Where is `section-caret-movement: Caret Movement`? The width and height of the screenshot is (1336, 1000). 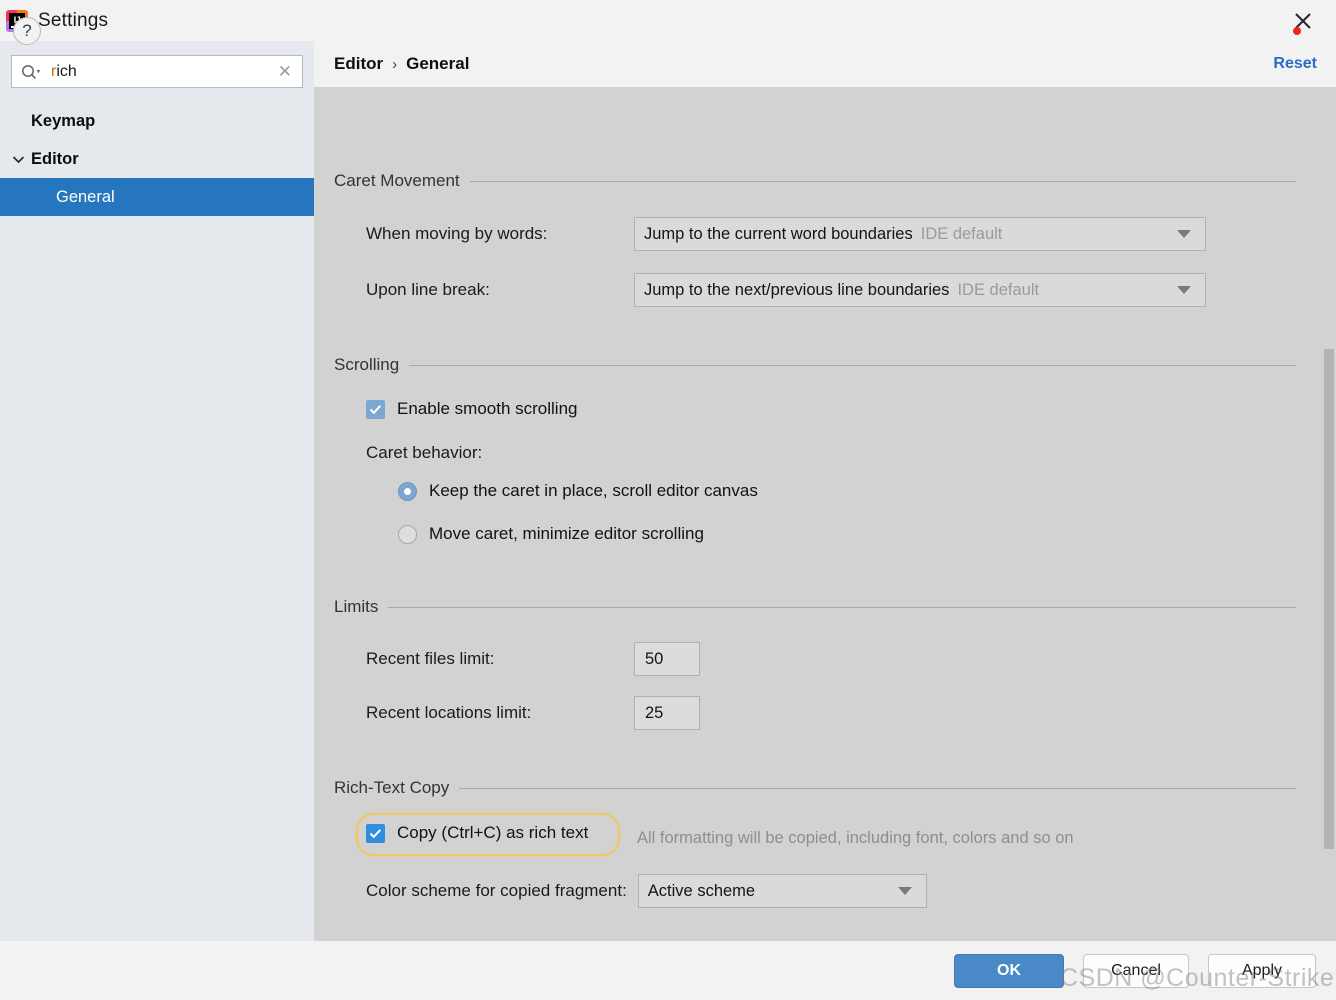
section-caret-movement: Caret Movement is located at coordinates (825, 181).